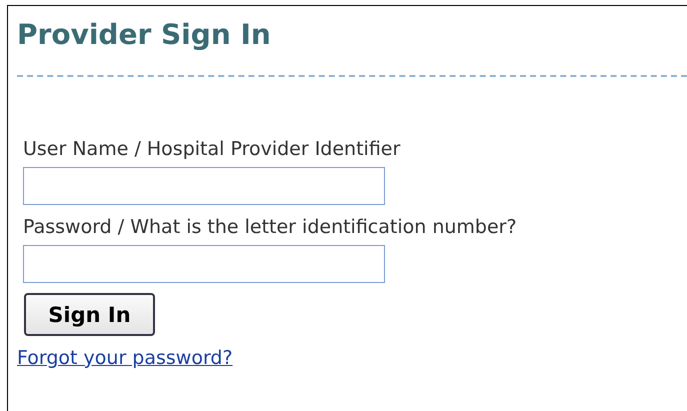 The height and width of the screenshot is (411, 687). I want to click on field-label: Password / What is the letter identification number?, so click(270, 227).